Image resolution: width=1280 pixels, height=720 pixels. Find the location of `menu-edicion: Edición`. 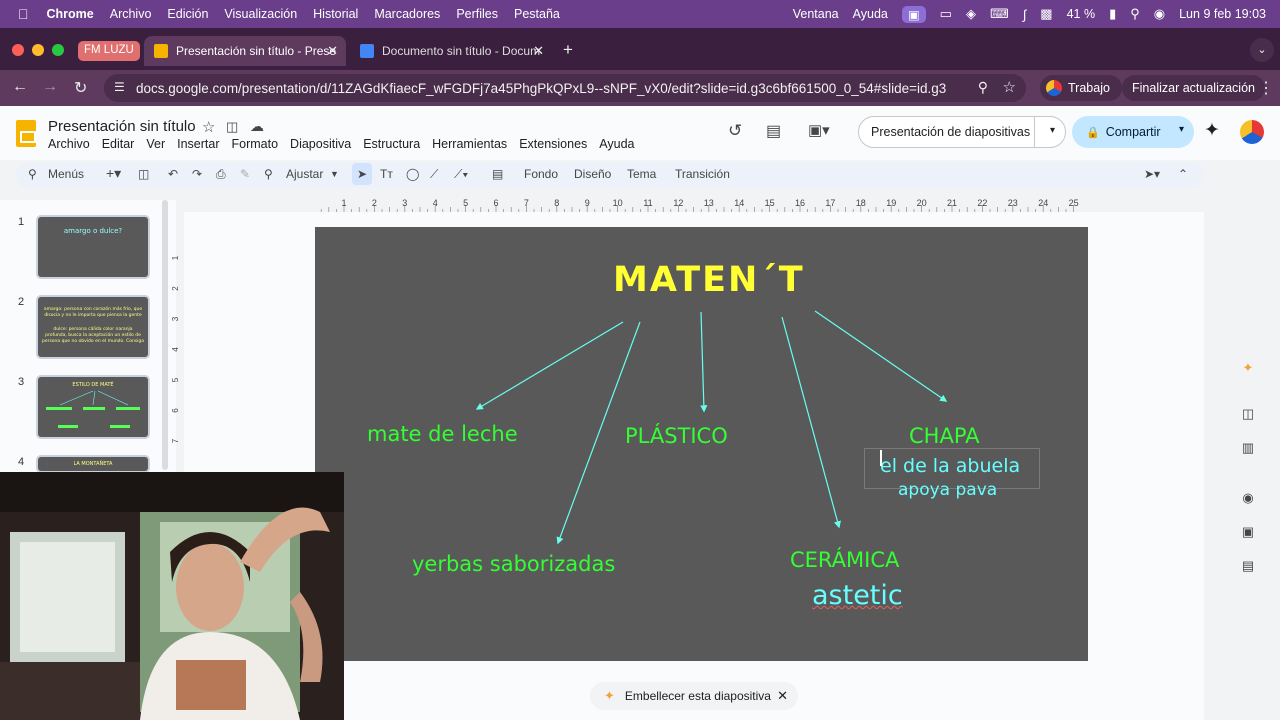

menu-edicion: Edición is located at coordinates (187, 14).